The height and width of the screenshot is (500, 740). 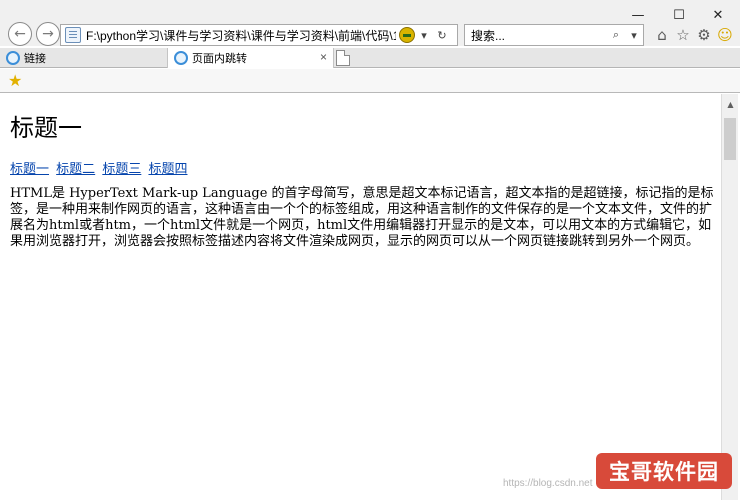 I want to click on page-icon, so click(x=73, y=35).